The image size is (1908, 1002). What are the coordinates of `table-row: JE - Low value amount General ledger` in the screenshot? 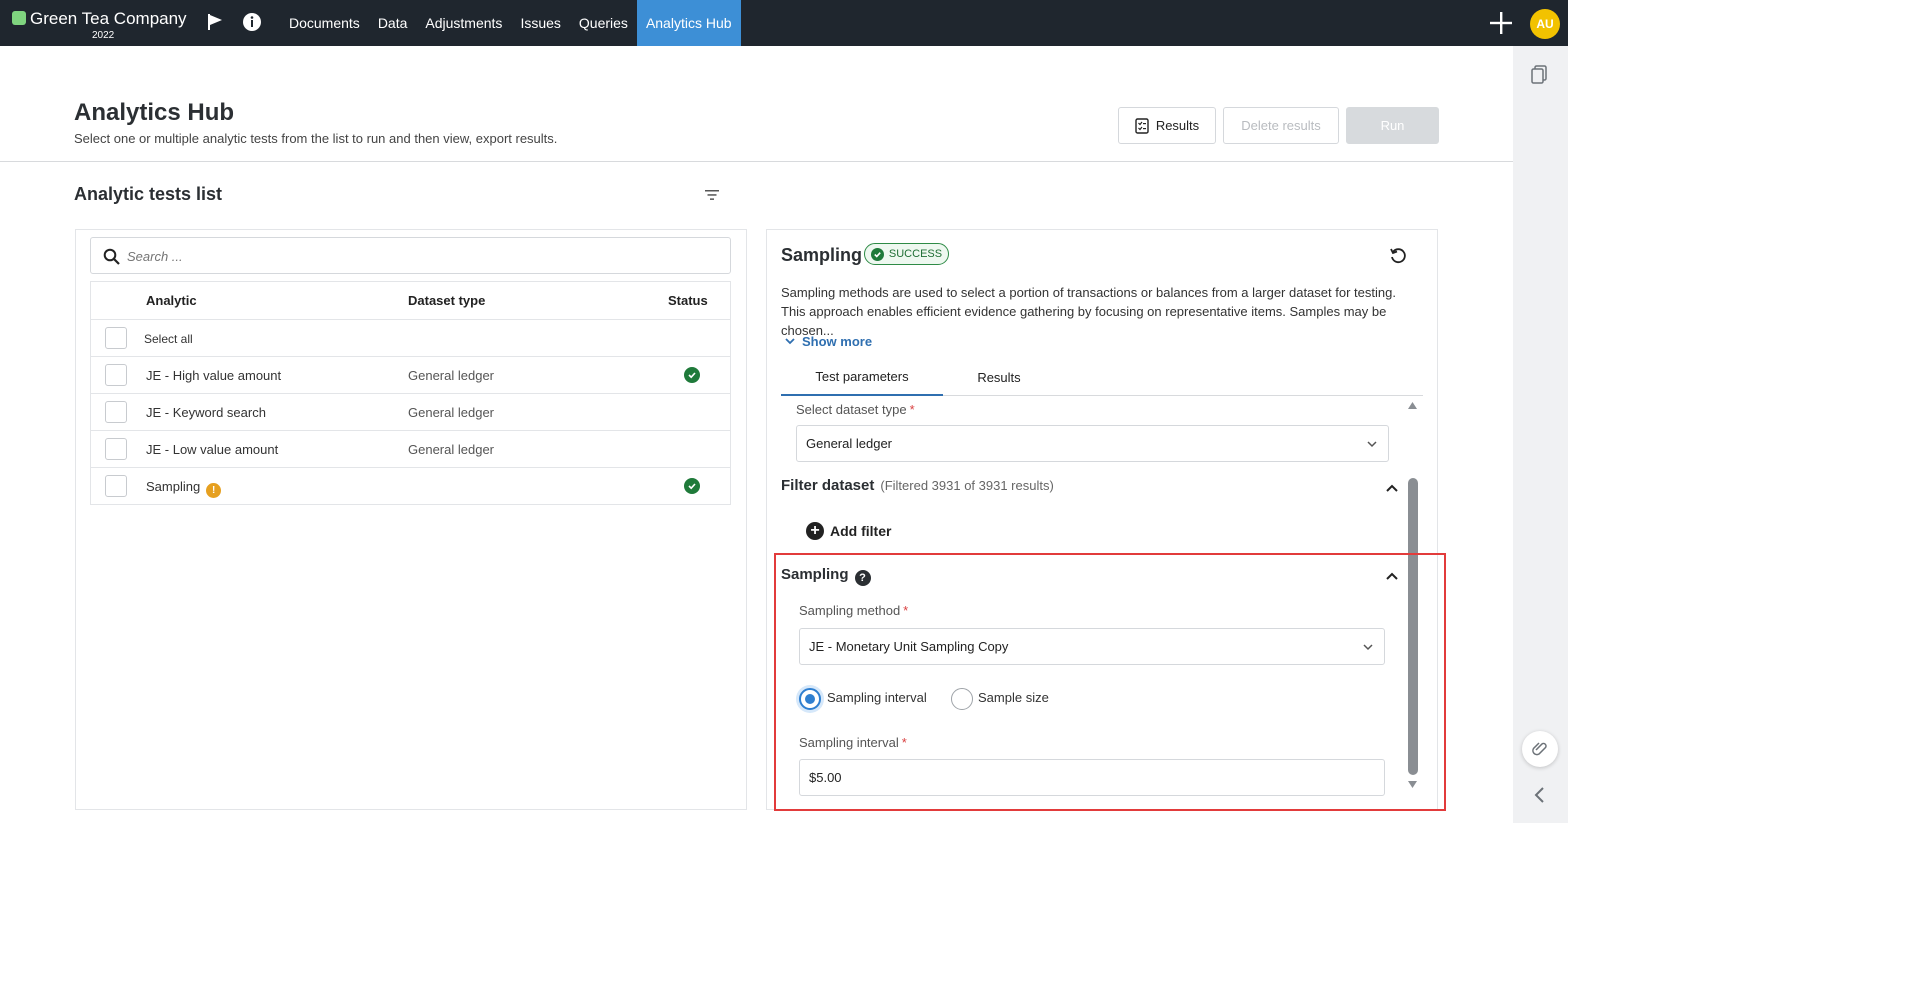 It's located at (410, 448).